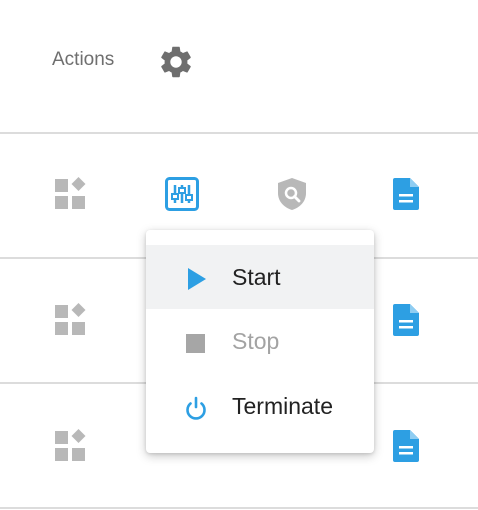  What do you see at coordinates (176, 62) in the screenshot?
I see `gear-icon` at bounding box center [176, 62].